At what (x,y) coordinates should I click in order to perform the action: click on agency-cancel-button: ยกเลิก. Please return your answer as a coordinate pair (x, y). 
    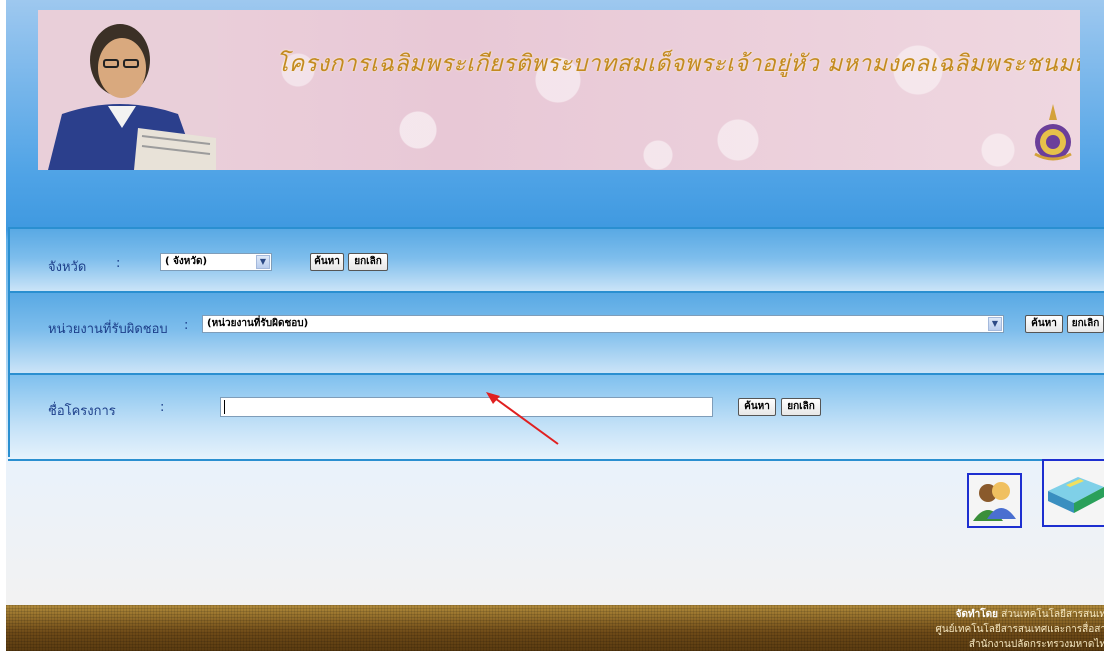
    Looking at the image, I should click on (1085, 324).